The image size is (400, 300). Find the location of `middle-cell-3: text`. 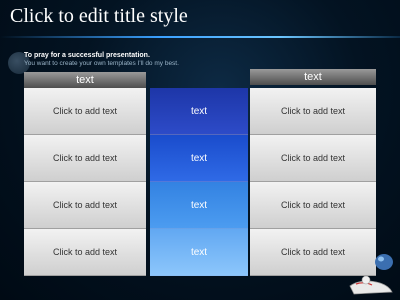

middle-cell-3: text is located at coordinates (199, 205).